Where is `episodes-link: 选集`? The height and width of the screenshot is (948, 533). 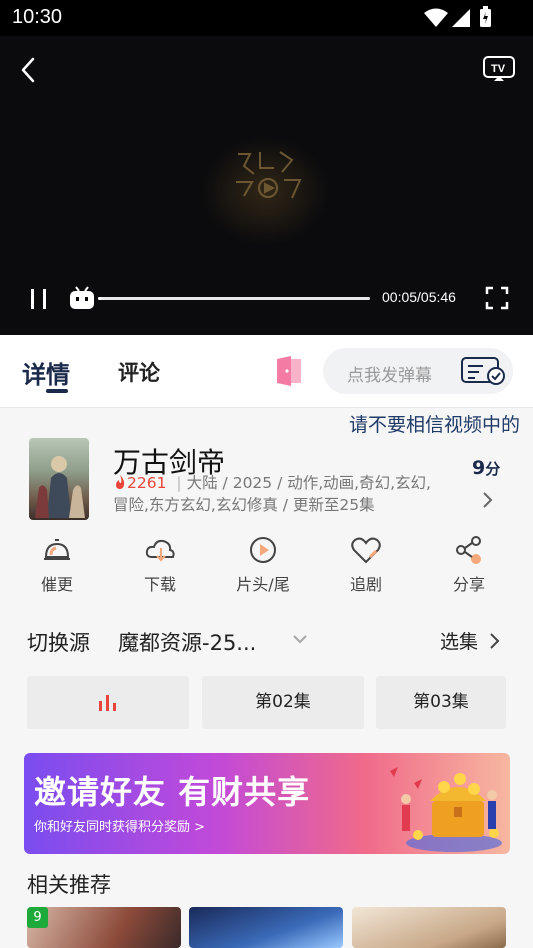
episodes-link: 选集 is located at coordinates (459, 640).